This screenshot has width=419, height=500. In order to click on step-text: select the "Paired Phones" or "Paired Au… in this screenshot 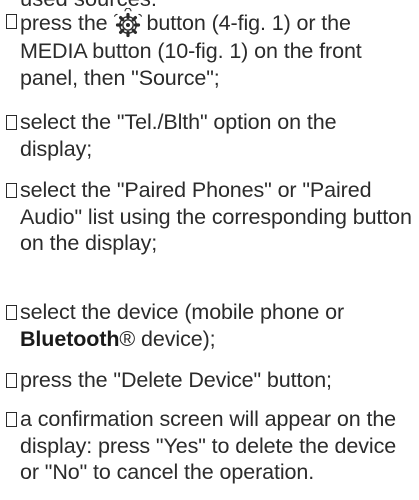, I will do `click(216, 216)`.